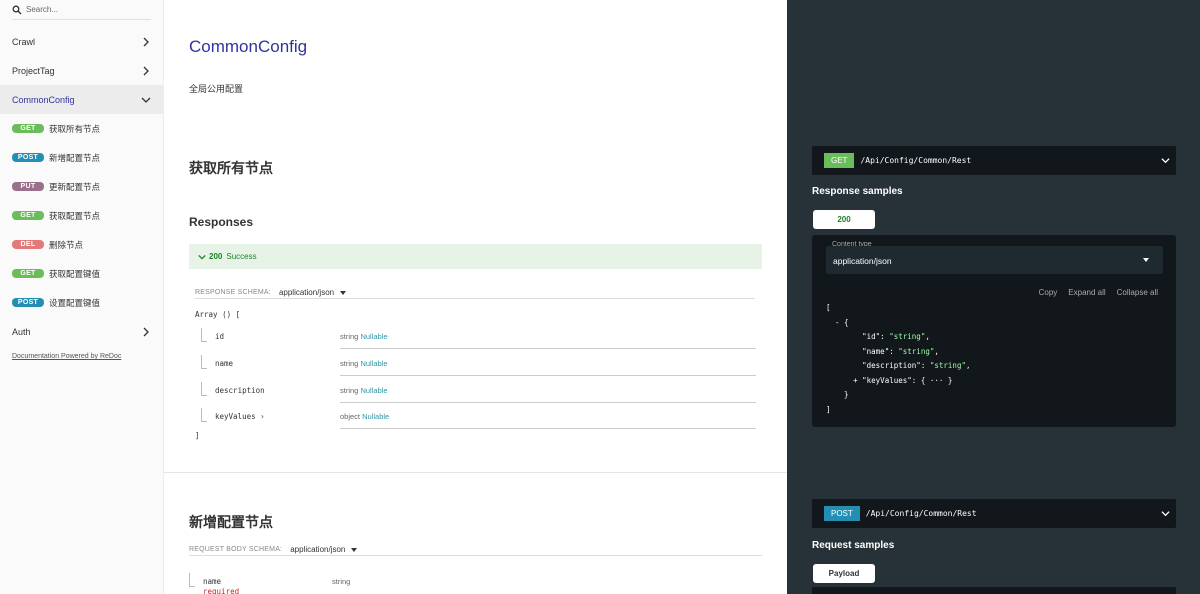 This screenshot has width=1200, height=594. I want to click on sidebar-item-label: ProjectTag, so click(33, 70).